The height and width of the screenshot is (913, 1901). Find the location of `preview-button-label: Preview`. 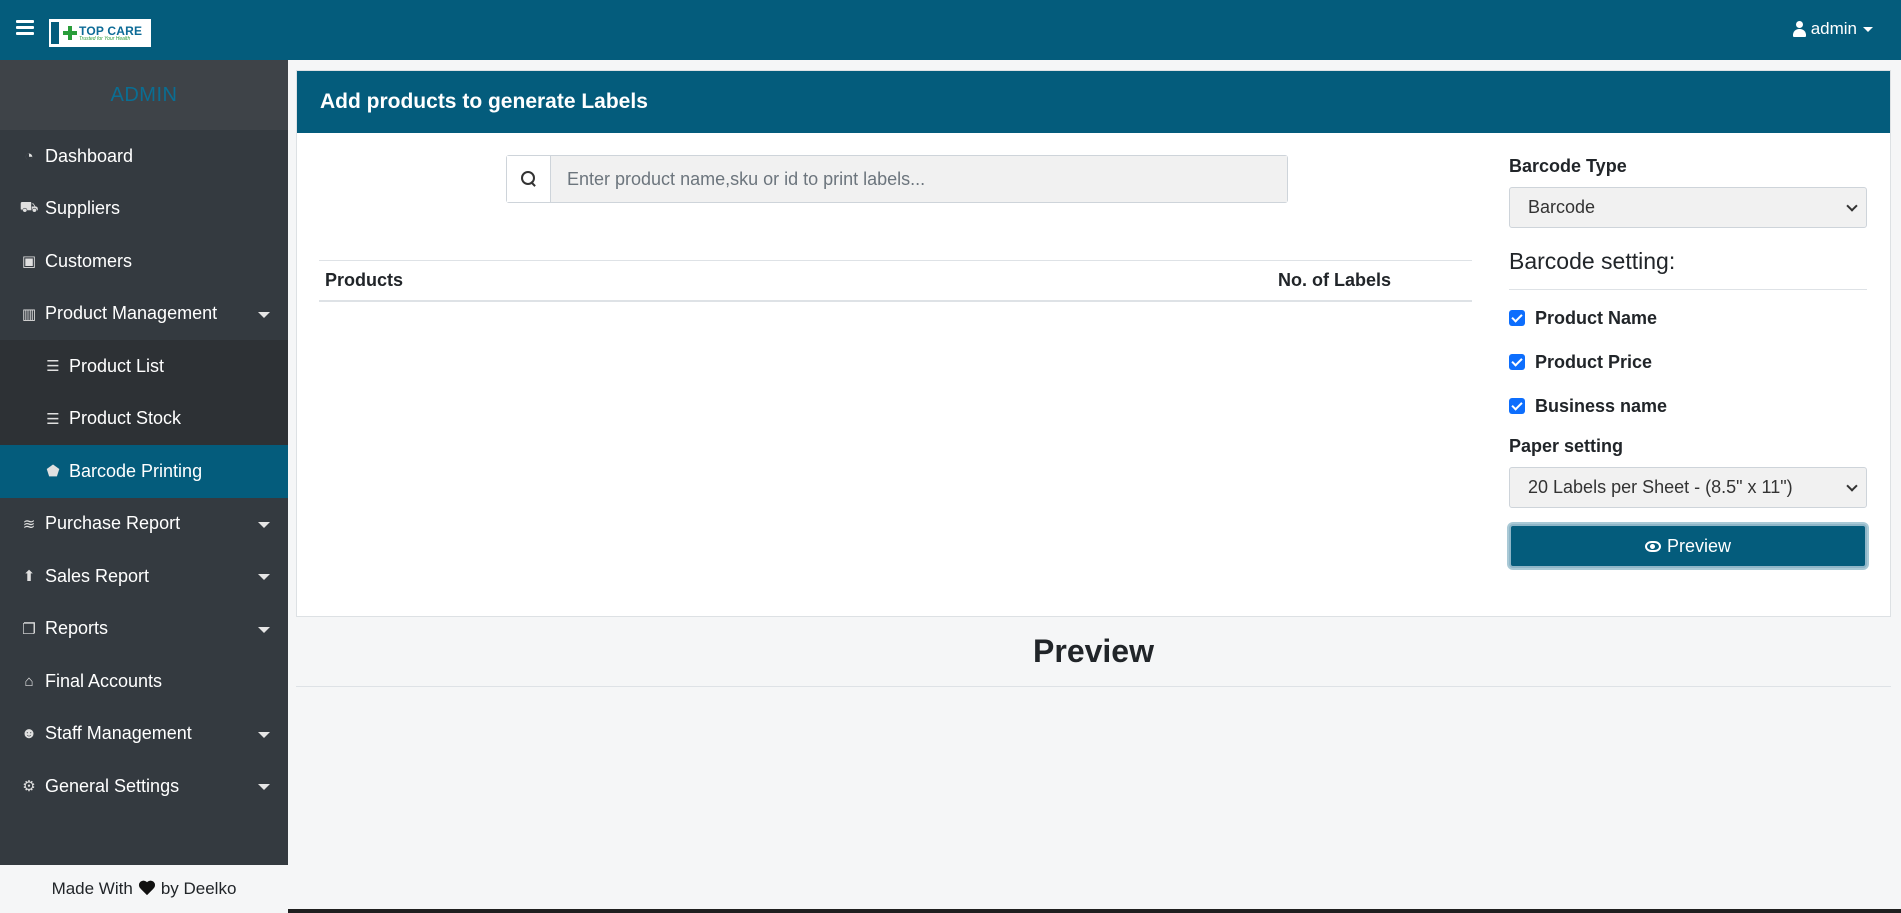

preview-button-label: Preview is located at coordinates (1699, 545).